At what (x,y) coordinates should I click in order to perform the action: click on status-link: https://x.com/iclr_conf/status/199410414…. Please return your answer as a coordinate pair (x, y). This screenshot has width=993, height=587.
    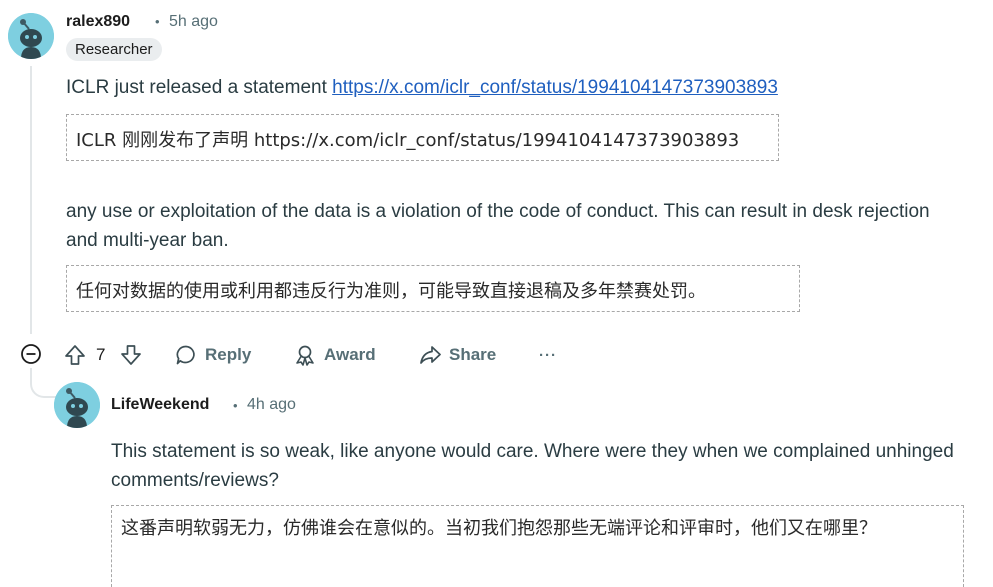
    Looking at the image, I should click on (555, 87).